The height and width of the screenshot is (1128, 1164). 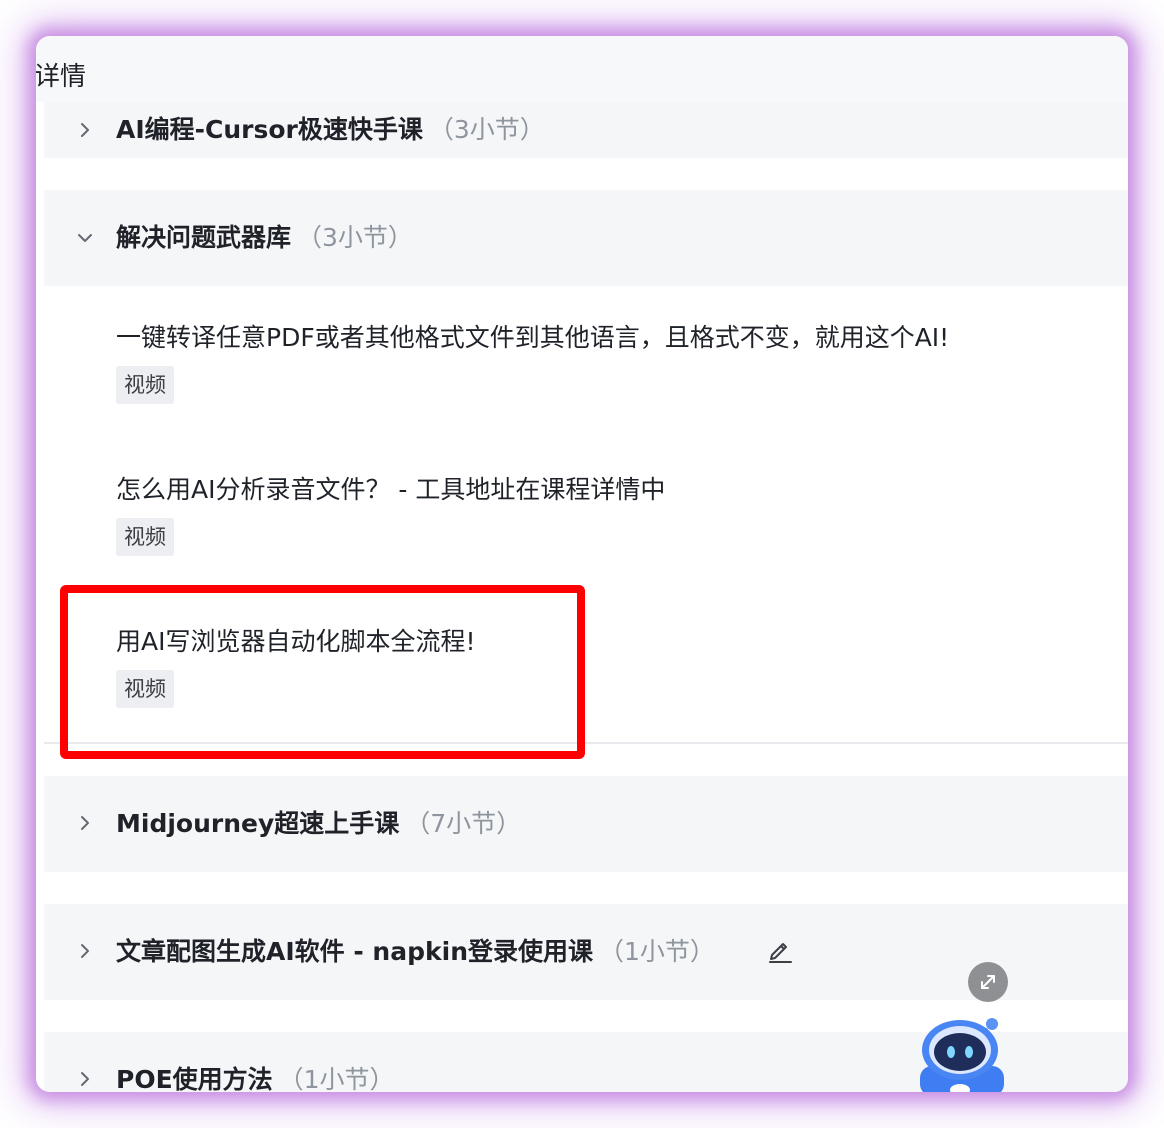 I want to click on lesson-item-browser-automation: 用AI写浏览器自动化脚本全流程! 视频, so click(x=586, y=696).